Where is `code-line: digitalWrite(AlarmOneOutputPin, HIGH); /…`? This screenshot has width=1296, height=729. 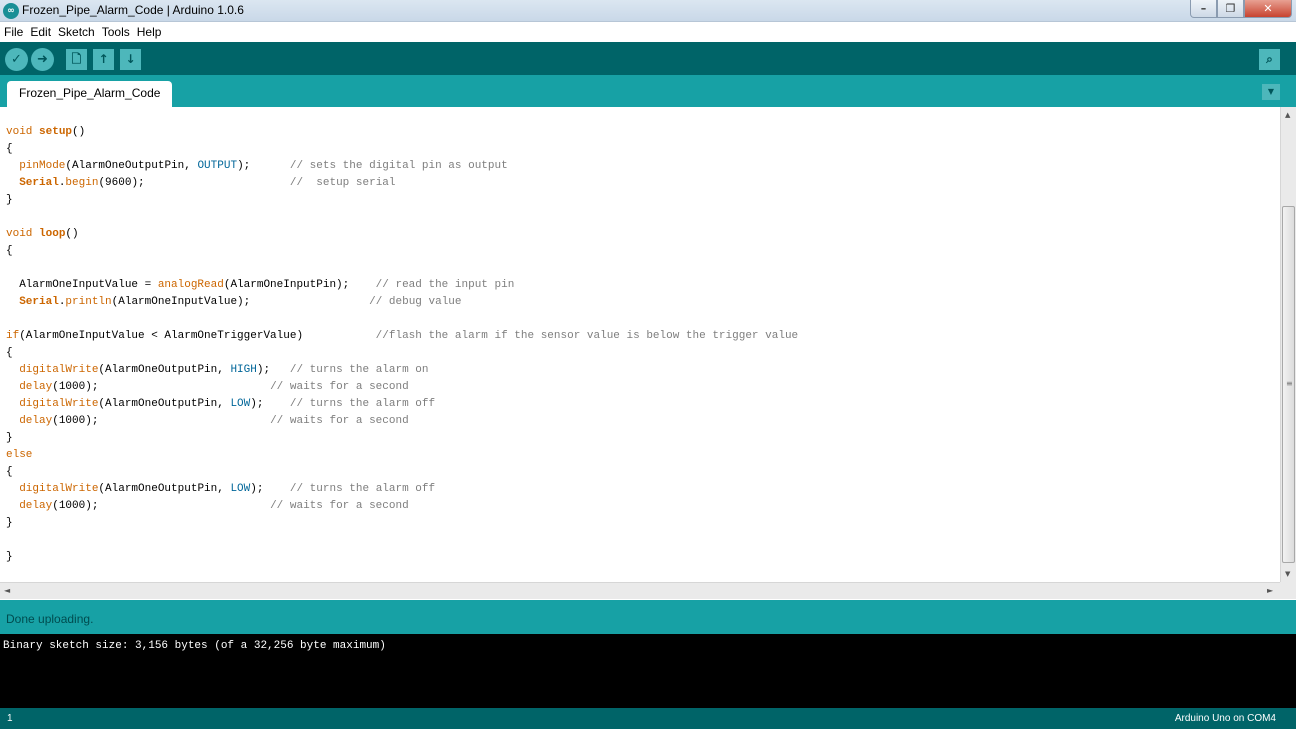 code-line: digitalWrite(AlarmOneOutputPin, HIGH); /… is located at coordinates (402, 370).